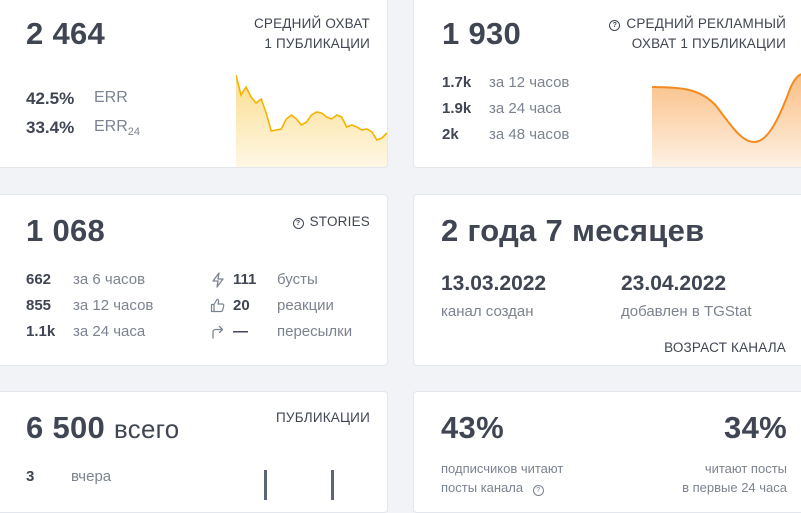  I want to click on reactions-label: реакции, so click(305, 305).